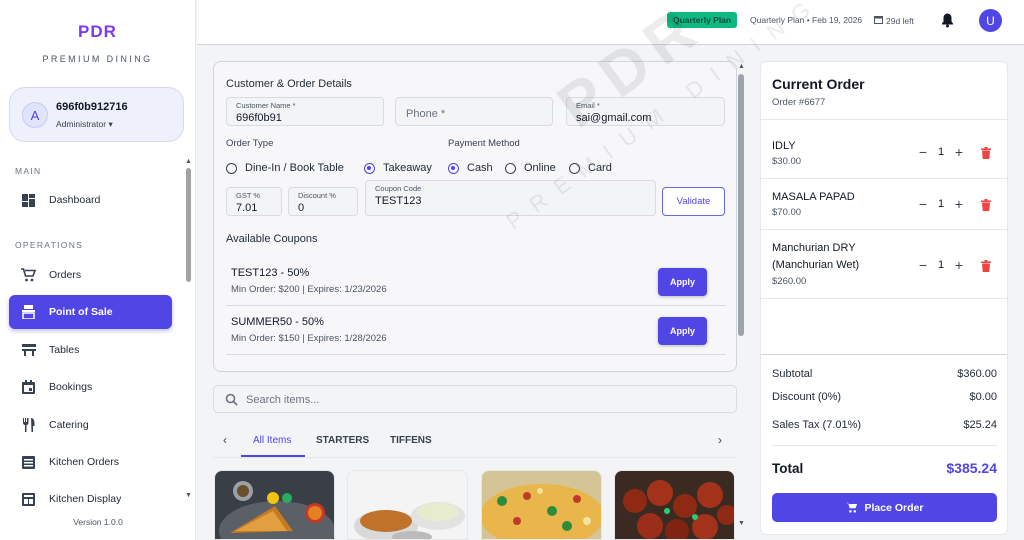  What do you see at coordinates (90, 312) in the screenshot?
I see `sidebar-item-point-of-sale: Point of Sale` at bounding box center [90, 312].